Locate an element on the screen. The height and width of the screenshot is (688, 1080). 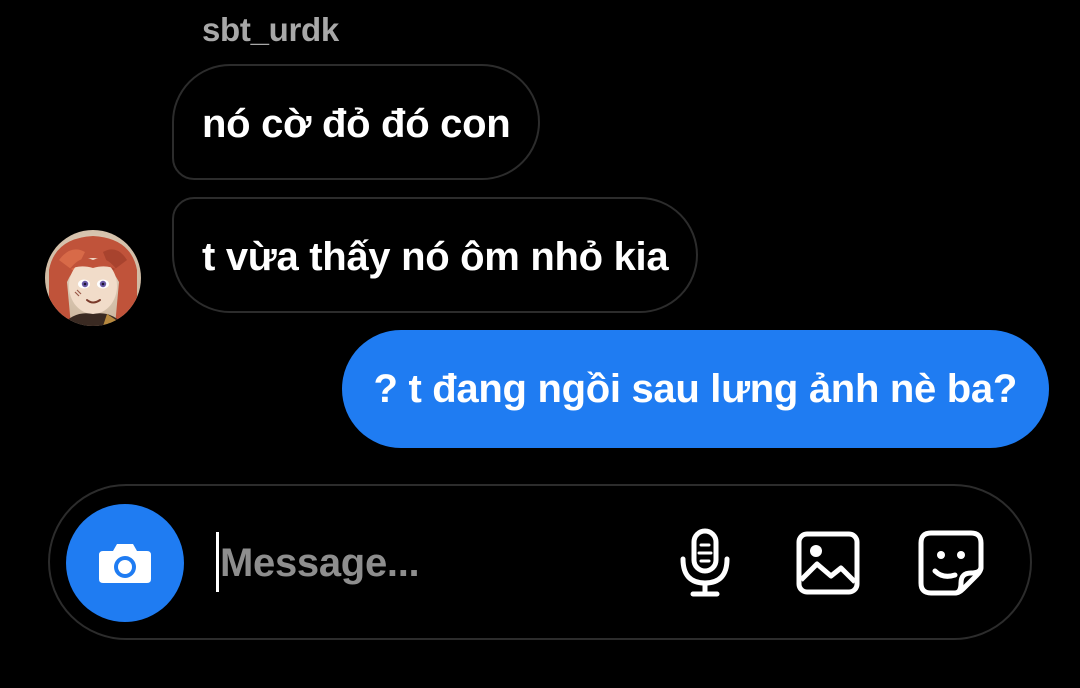
camera-button is located at coordinates (125, 563).